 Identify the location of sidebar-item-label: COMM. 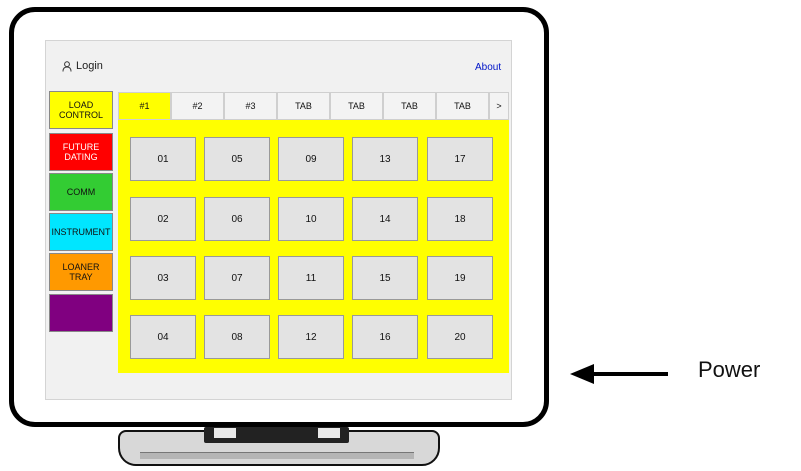
(81, 192).